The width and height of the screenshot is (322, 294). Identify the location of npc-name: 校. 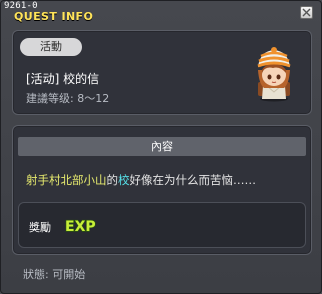
(124, 180).